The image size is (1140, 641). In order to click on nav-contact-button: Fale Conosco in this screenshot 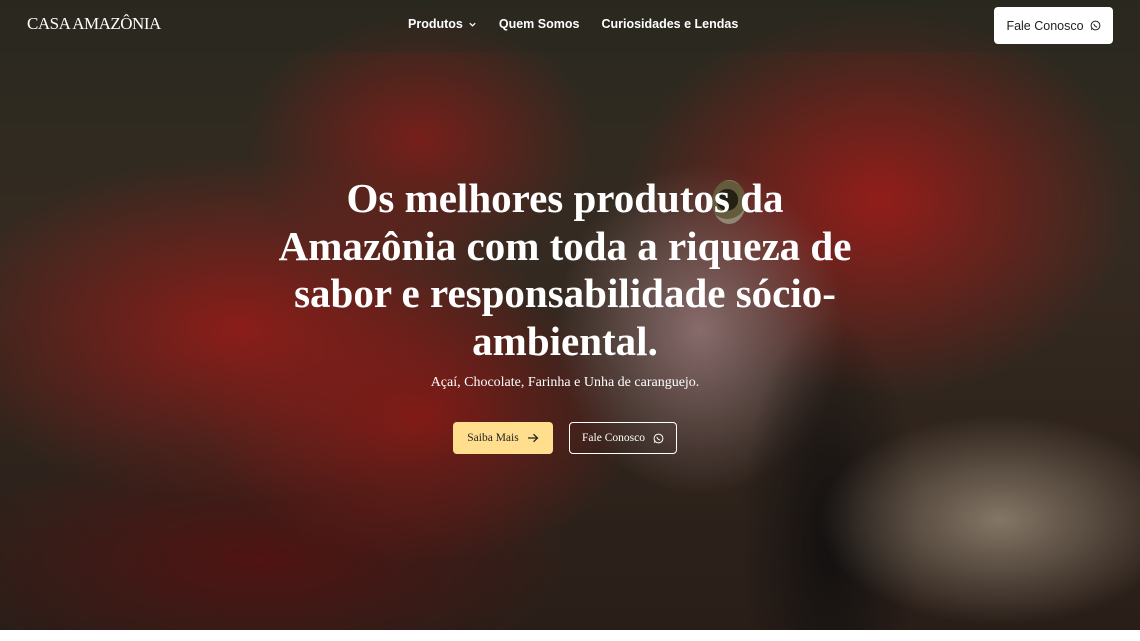, I will do `click(1053, 25)`.